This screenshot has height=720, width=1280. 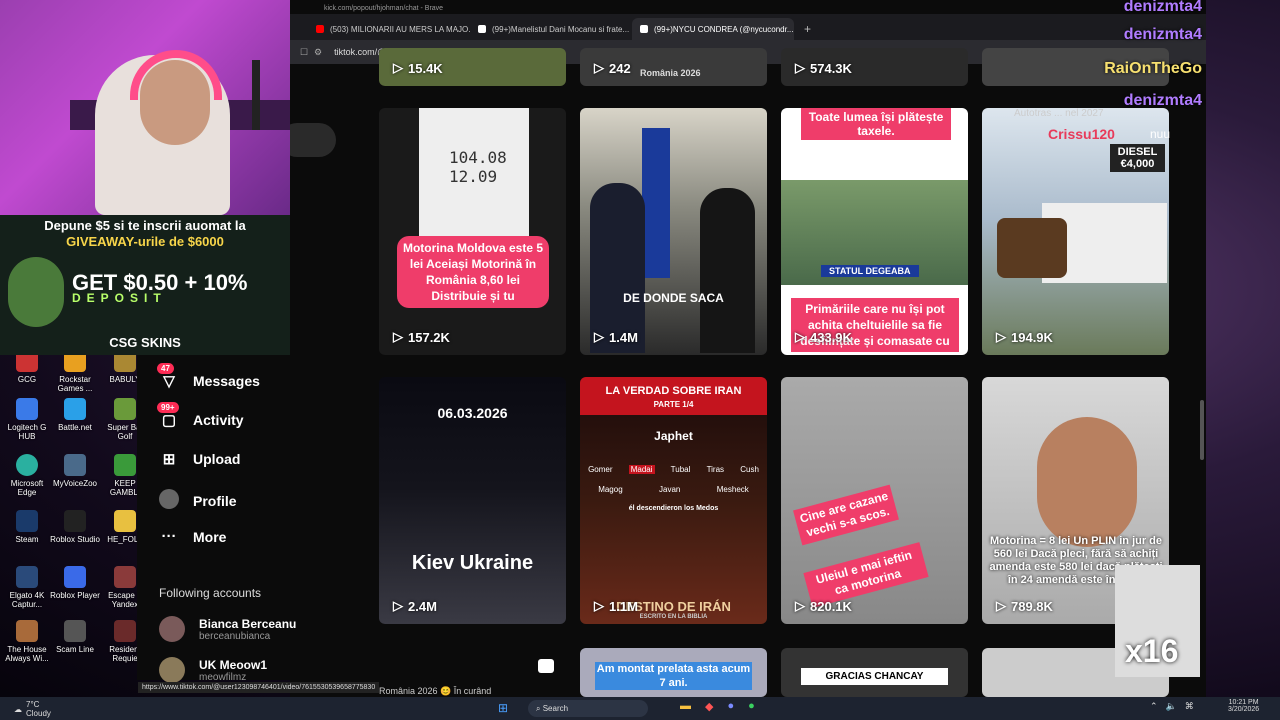 I want to click on desktop-icon: Battle.net, so click(x=75, y=415).